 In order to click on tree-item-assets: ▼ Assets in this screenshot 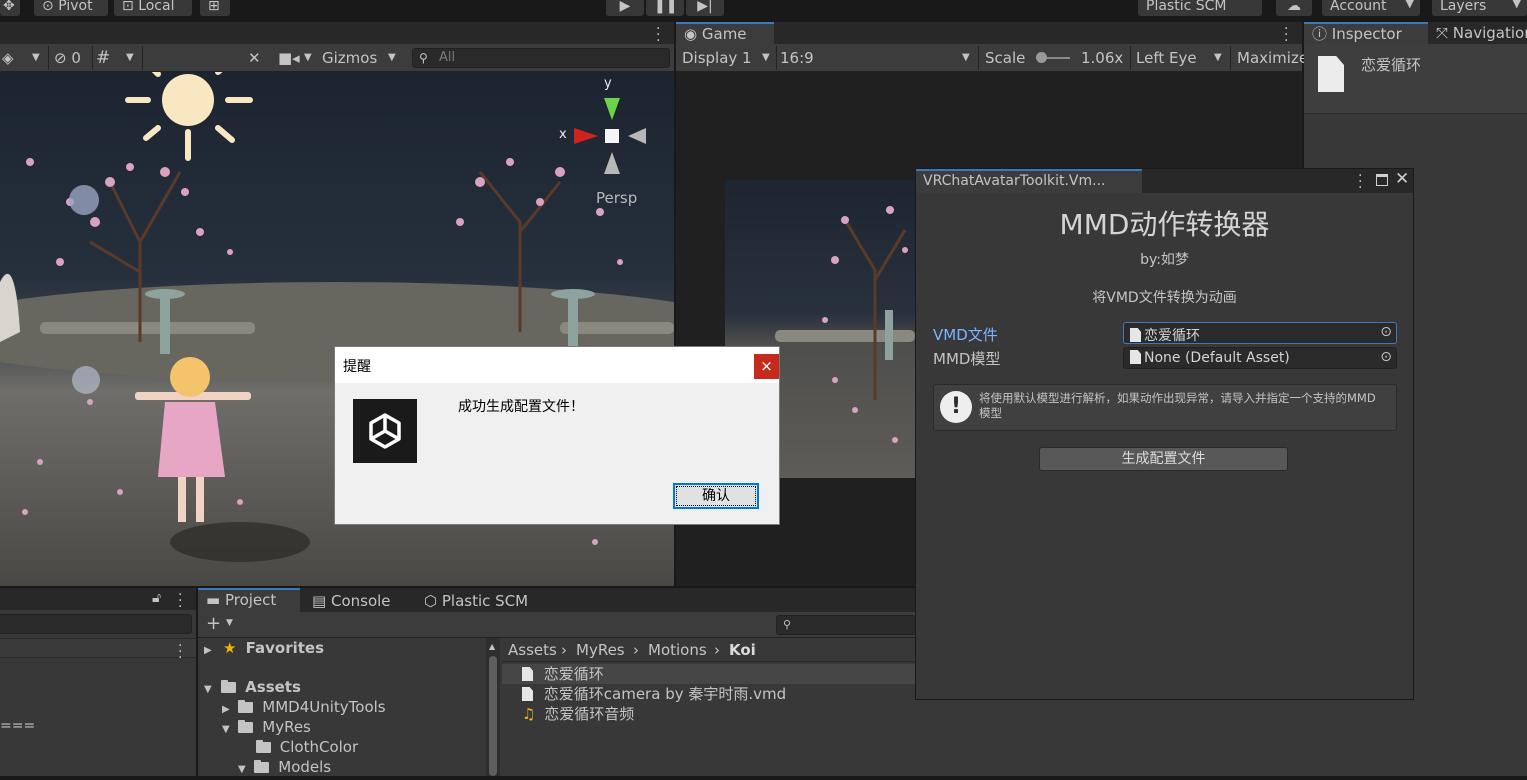, I will do `click(252, 687)`.